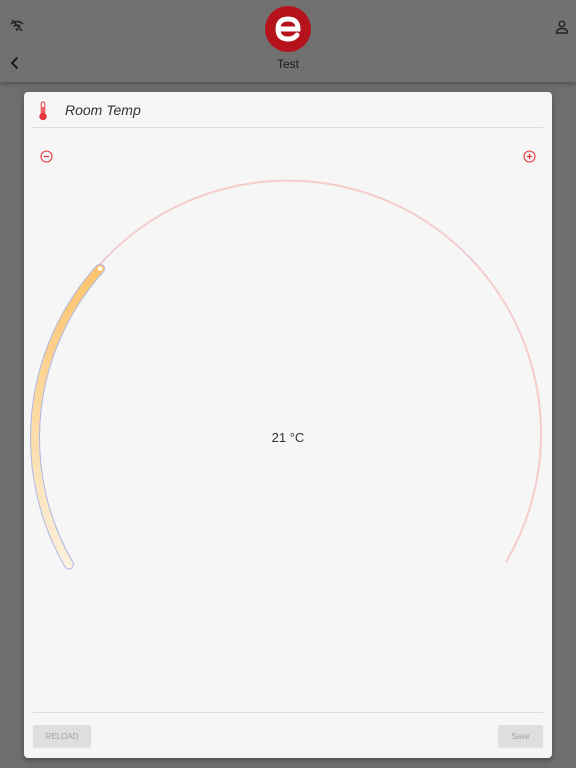 Image resolution: width=576 pixels, height=768 pixels. I want to click on page-title: Test, so click(287, 64).